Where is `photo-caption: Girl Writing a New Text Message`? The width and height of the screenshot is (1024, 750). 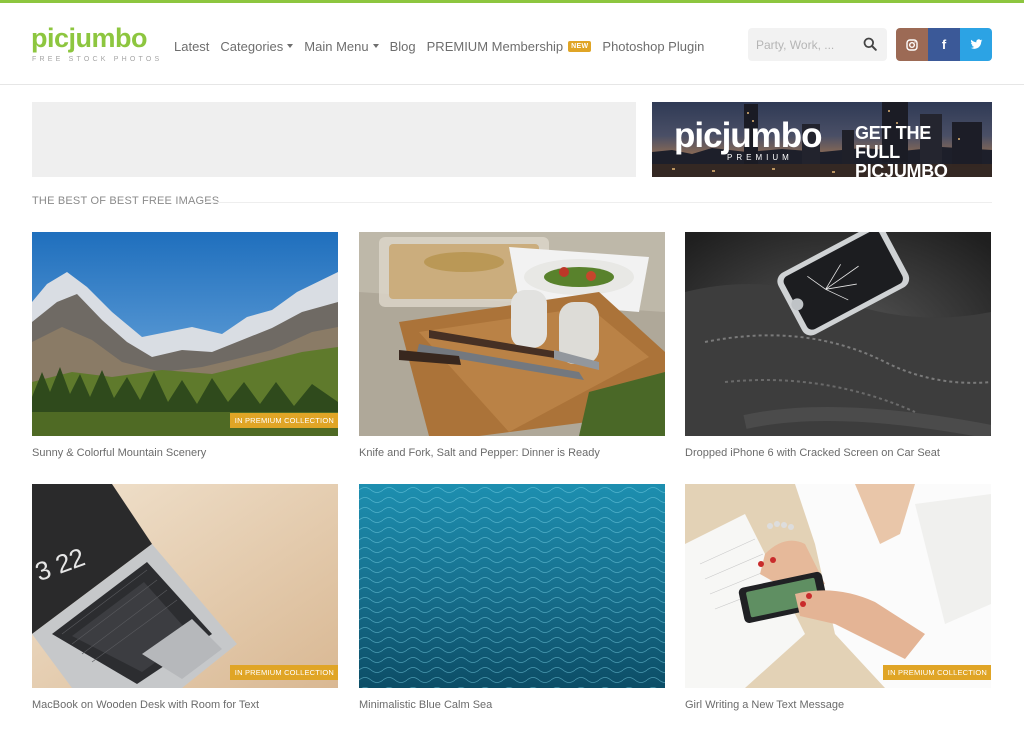
photo-caption: Girl Writing a New Text Message is located at coordinates (838, 705).